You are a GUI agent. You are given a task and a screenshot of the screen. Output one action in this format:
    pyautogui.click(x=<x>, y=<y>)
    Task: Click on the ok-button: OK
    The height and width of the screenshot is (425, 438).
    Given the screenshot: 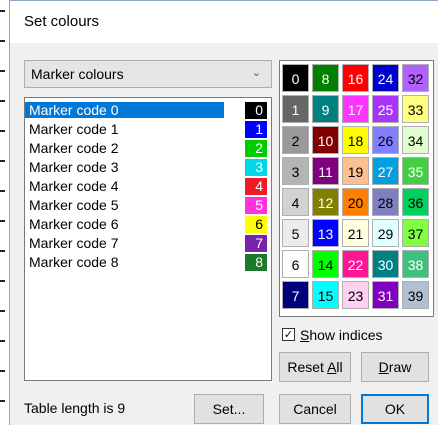 What is the action you would take?
    pyautogui.click(x=395, y=409)
    